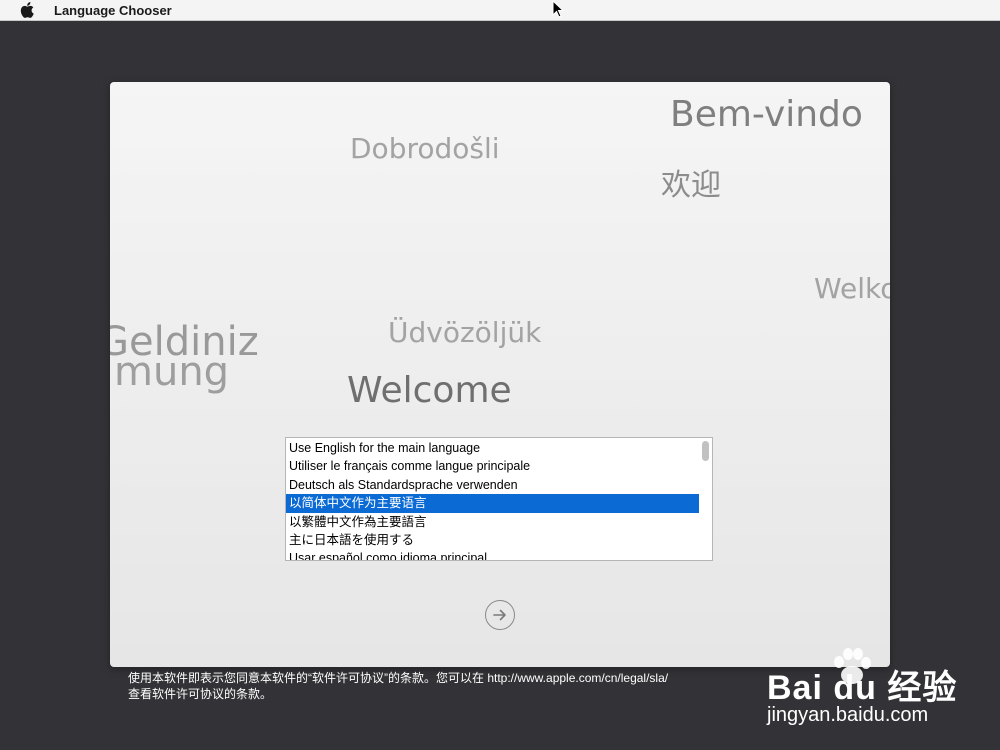 The height and width of the screenshot is (750, 1000). What do you see at coordinates (558, 9) in the screenshot?
I see `mouse-cursor-icon` at bounding box center [558, 9].